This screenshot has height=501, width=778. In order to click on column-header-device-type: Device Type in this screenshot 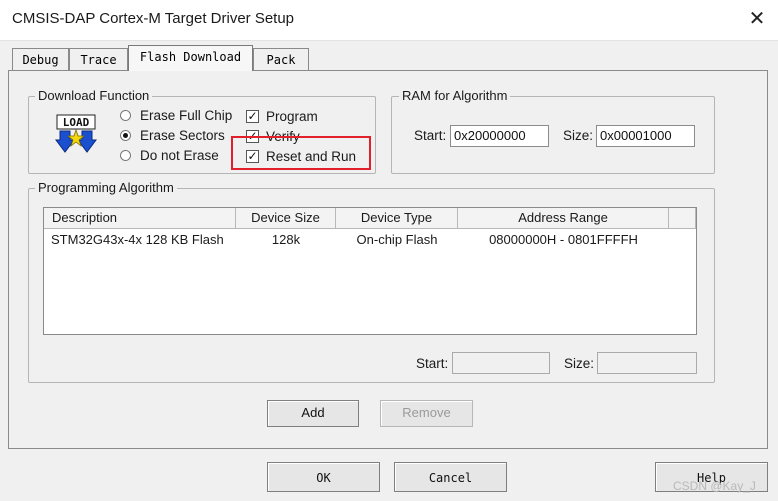, I will do `click(397, 218)`.